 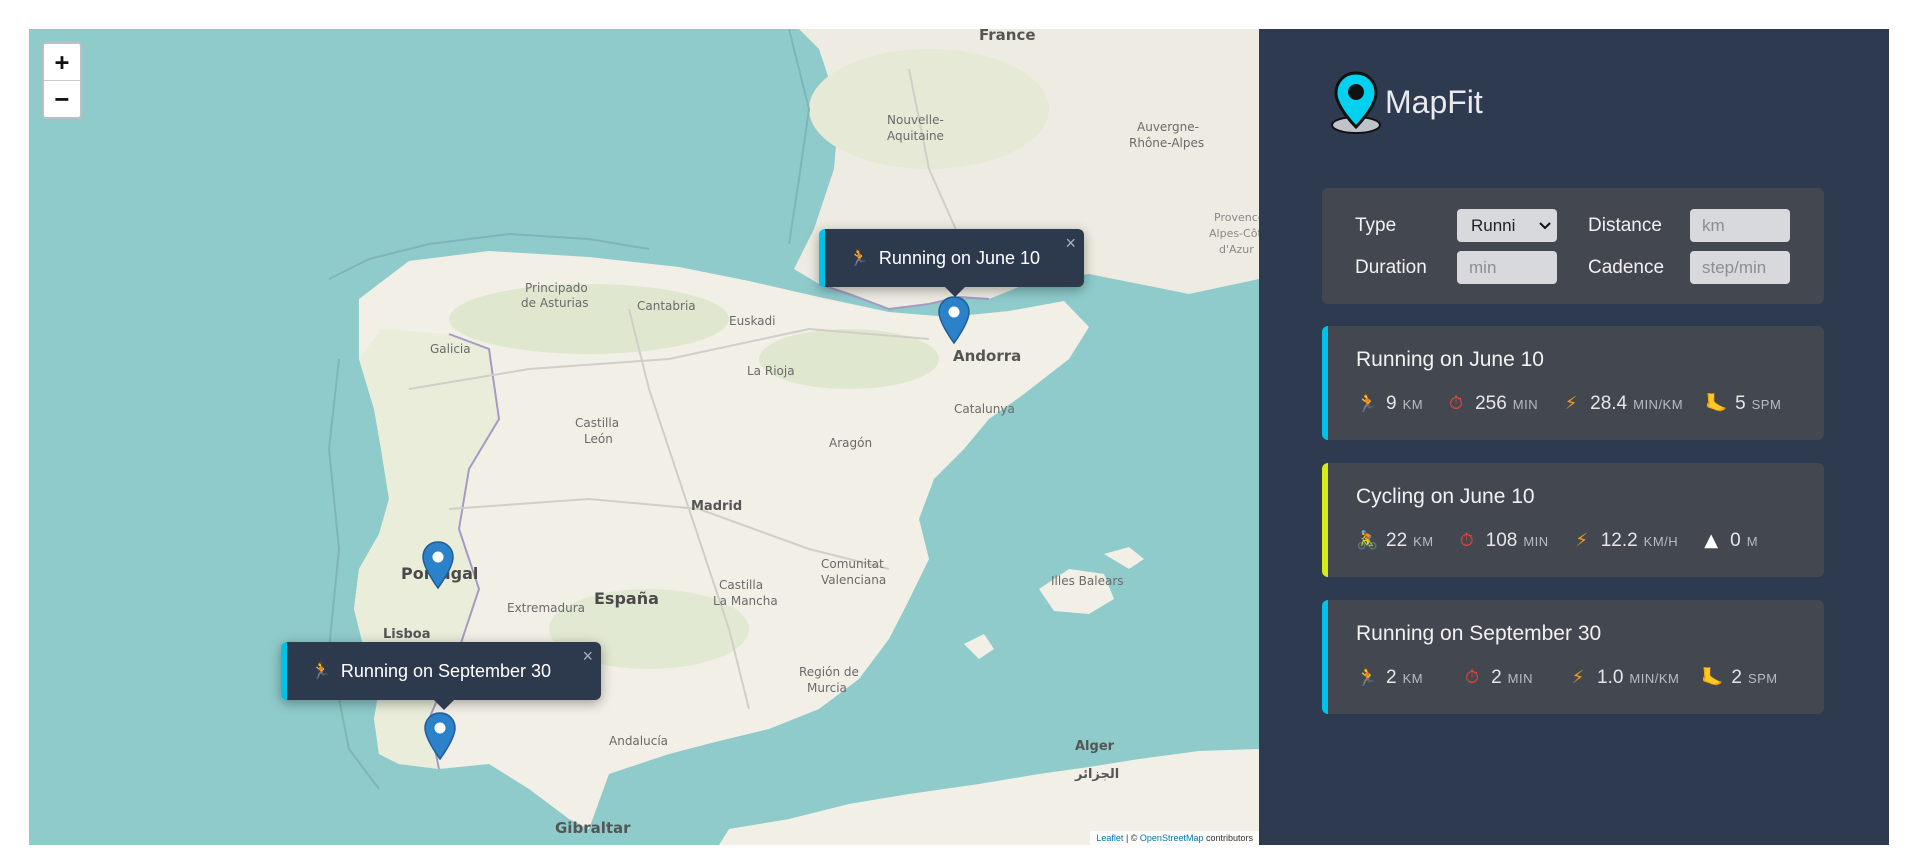 What do you see at coordinates (1356, 102) in the screenshot?
I see `map-pin-logo-icon` at bounding box center [1356, 102].